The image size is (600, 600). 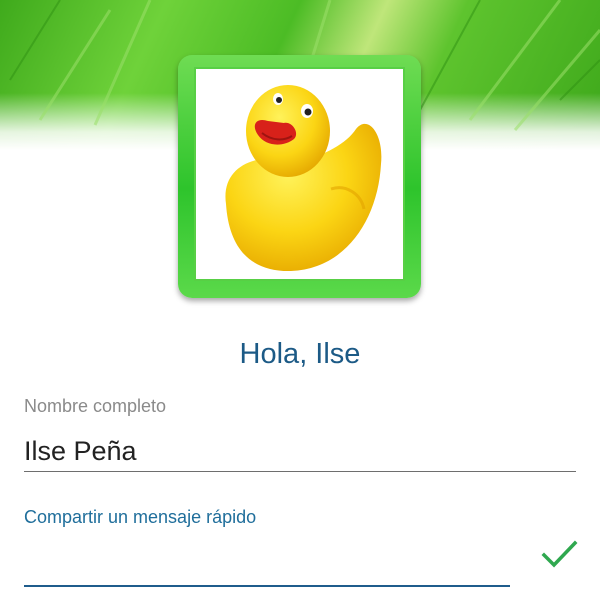 I want to click on name-field-label: Nombre completo, so click(x=95, y=406).